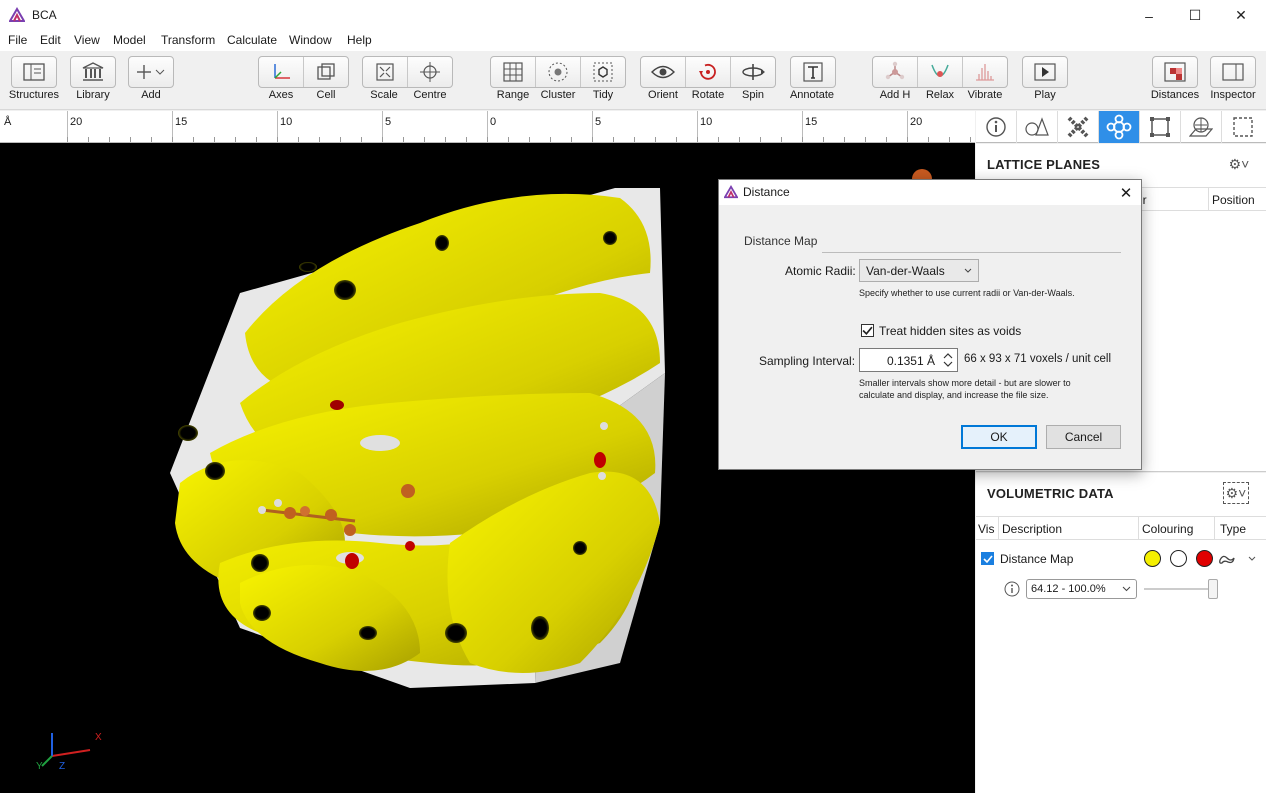 The height and width of the screenshot is (793, 1266). I want to click on centre-button, so click(430, 72).